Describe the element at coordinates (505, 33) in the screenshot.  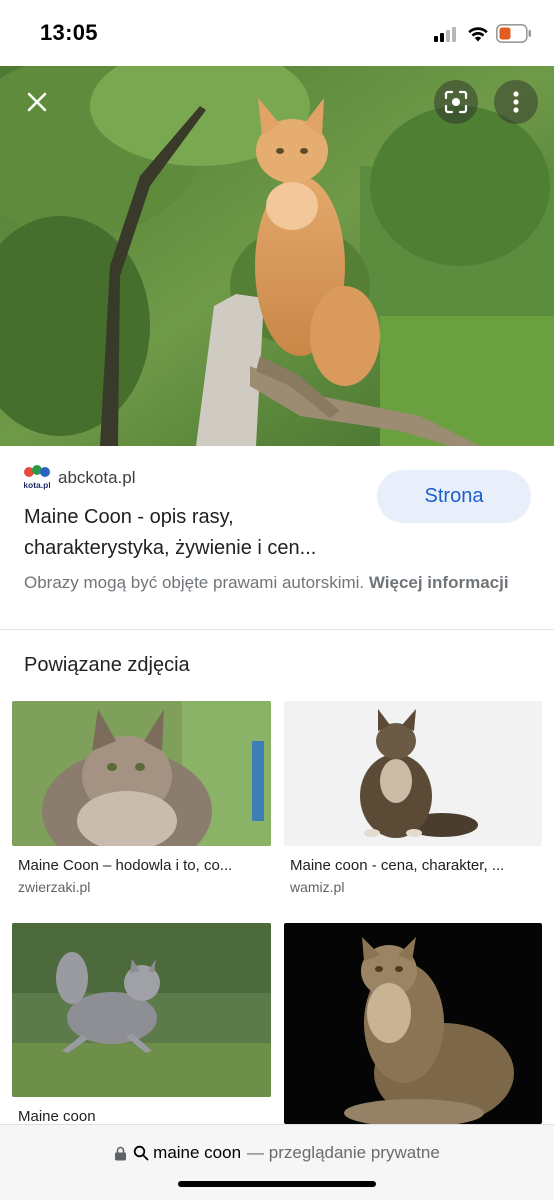
I see `battery-level` at that location.